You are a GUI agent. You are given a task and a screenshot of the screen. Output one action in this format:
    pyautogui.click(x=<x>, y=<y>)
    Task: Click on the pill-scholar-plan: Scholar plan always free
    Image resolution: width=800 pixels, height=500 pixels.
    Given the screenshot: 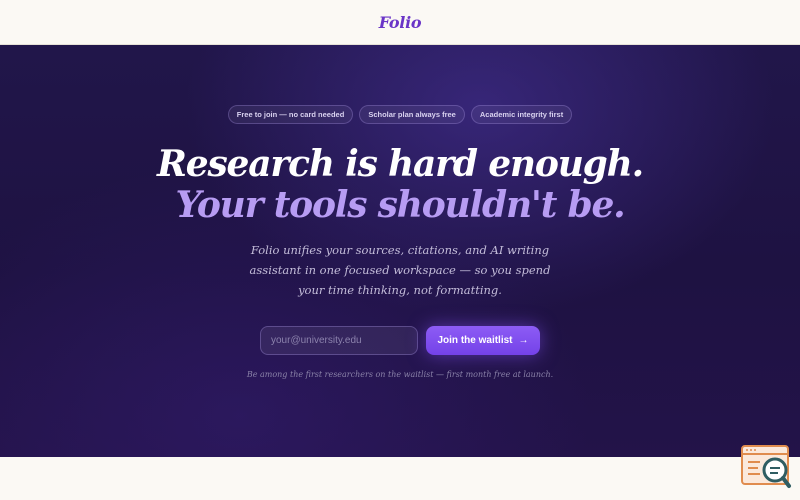 What is the action you would take?
    pyautogui.click(x=412, y=114)
    